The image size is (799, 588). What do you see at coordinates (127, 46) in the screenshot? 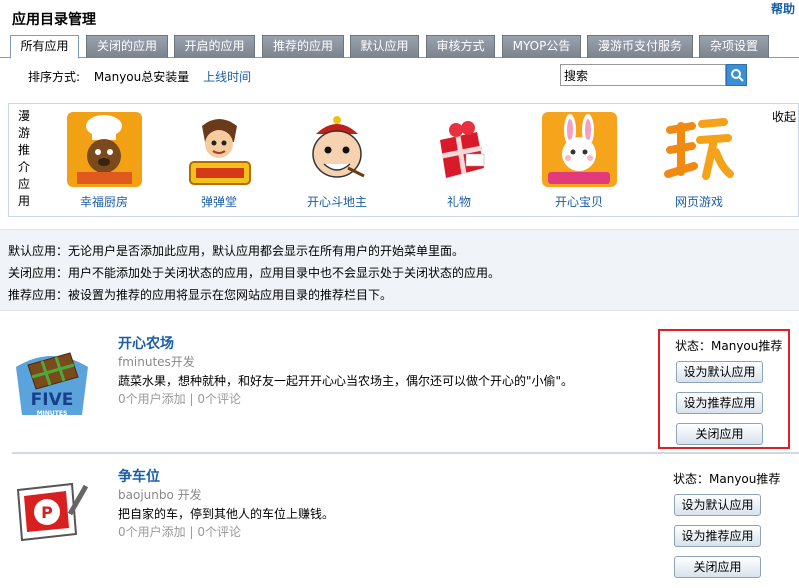
I see `tab-closed-apps: 关闭的应用` at bounding box center [127, 46].